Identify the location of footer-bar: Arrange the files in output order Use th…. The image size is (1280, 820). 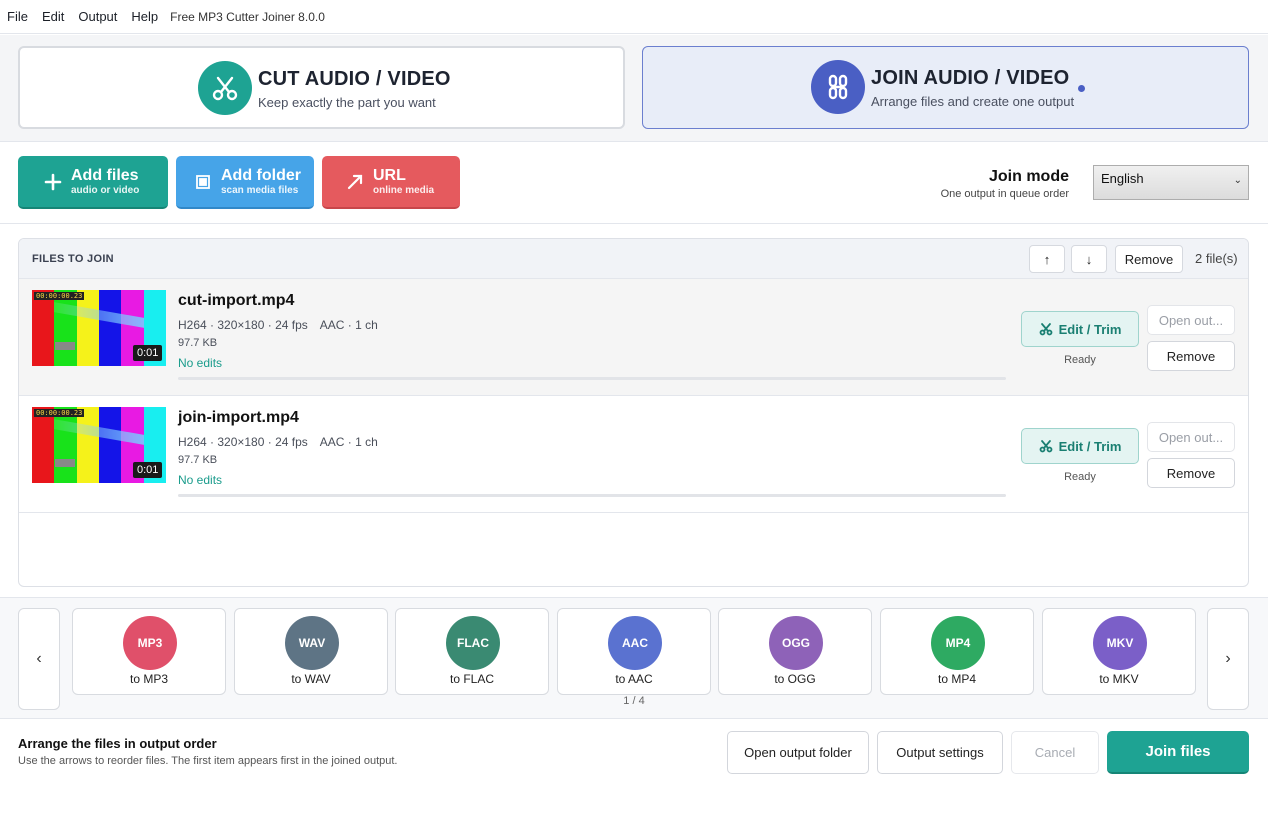
(634, 752).